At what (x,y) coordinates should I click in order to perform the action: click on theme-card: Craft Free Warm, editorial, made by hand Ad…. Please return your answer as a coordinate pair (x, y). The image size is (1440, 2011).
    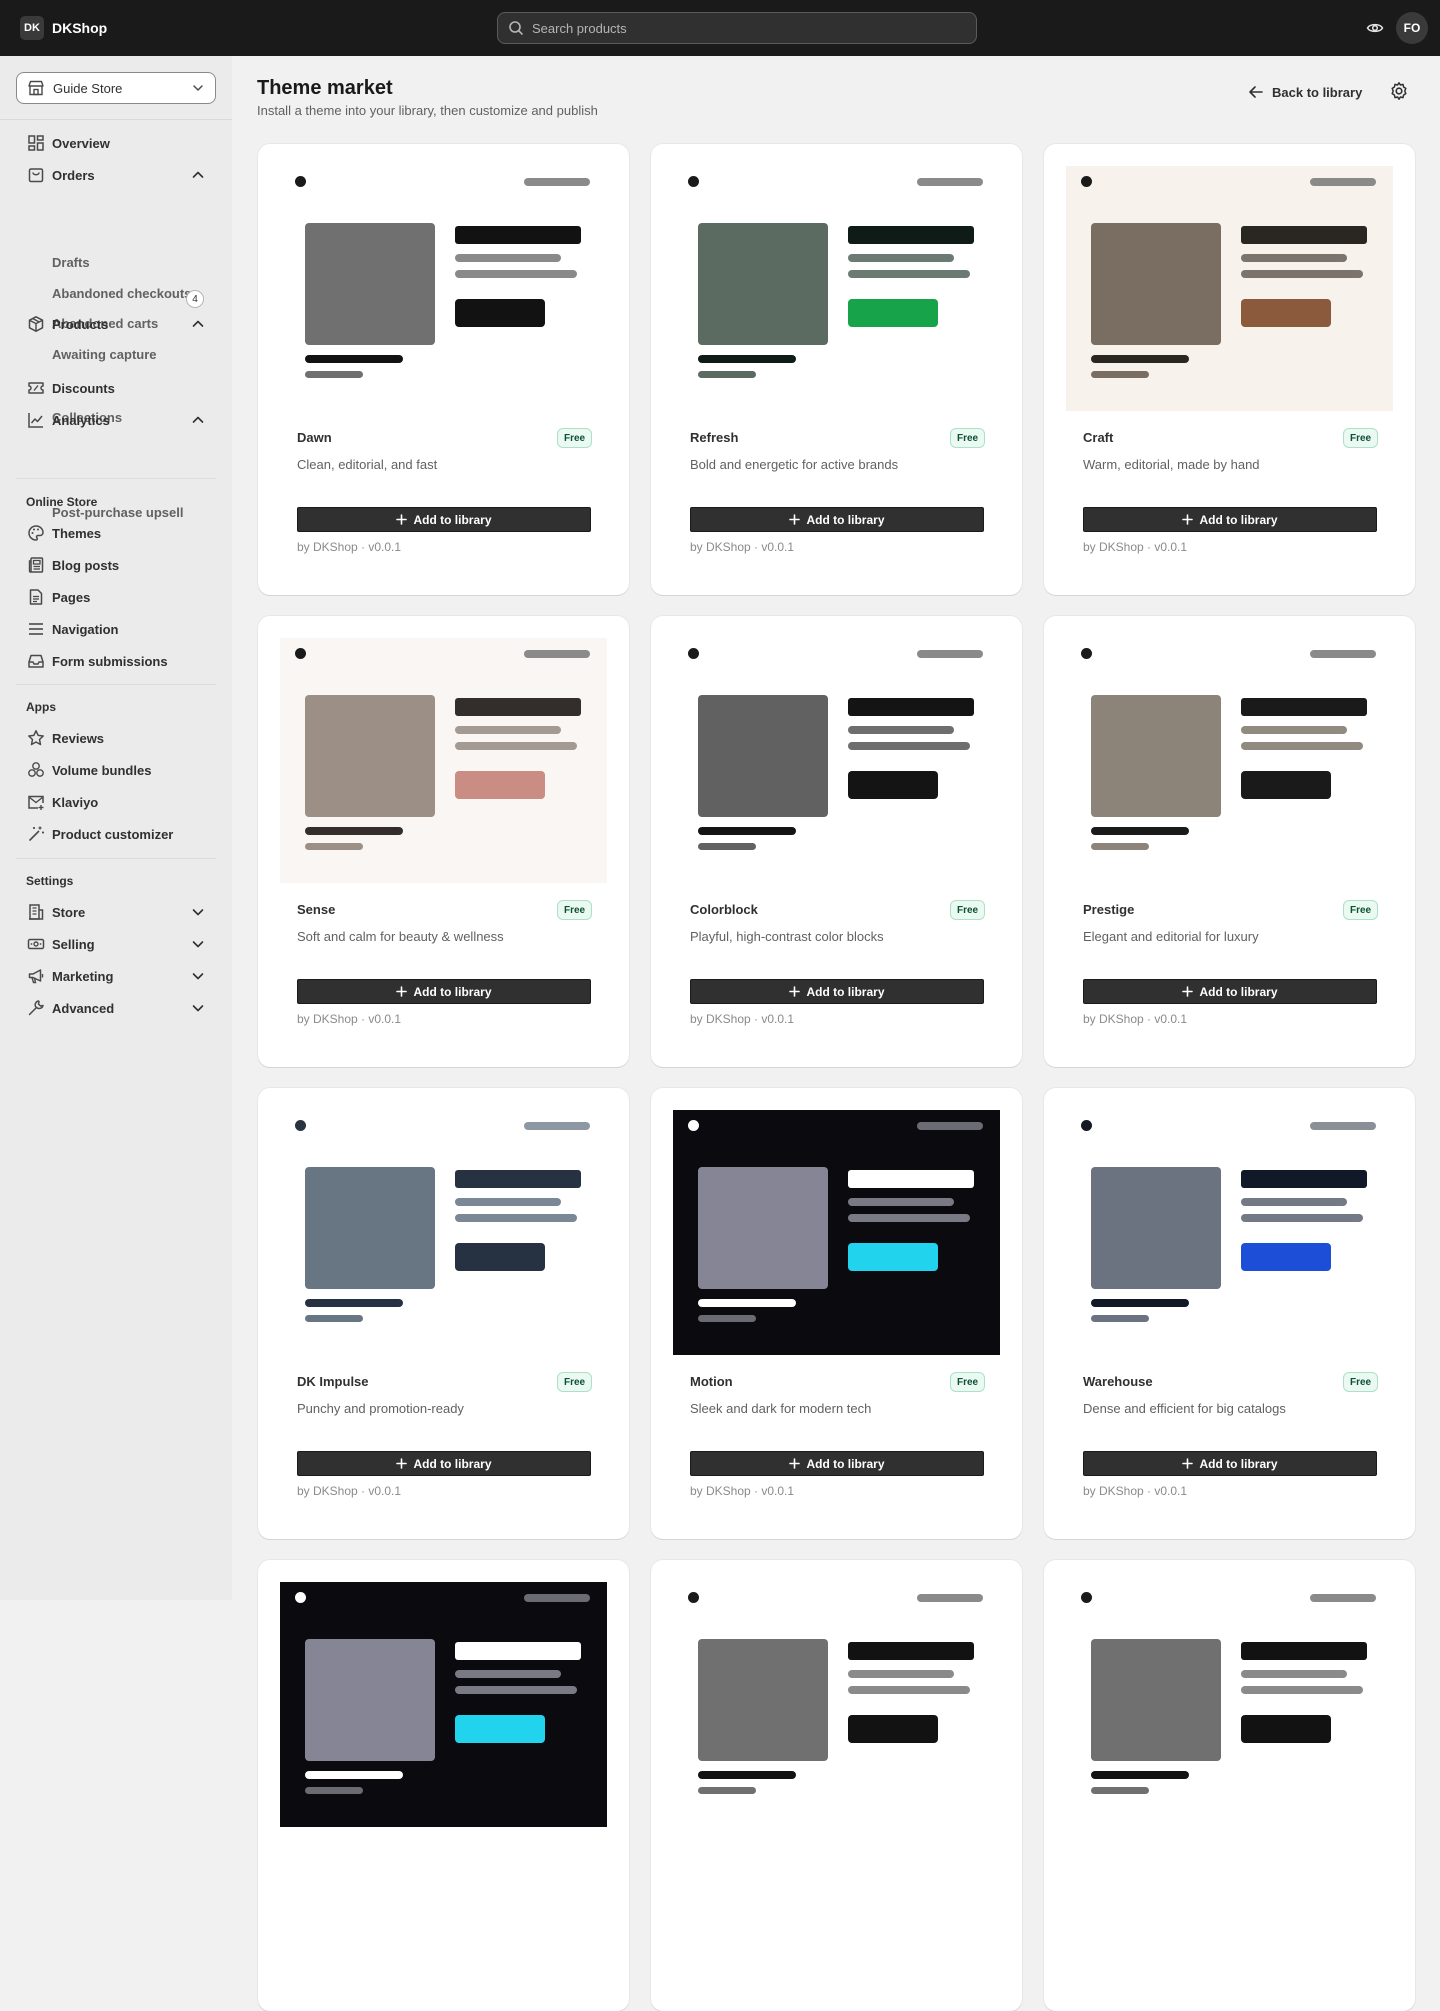
    Looking at the image, I should click on (1229, 369).